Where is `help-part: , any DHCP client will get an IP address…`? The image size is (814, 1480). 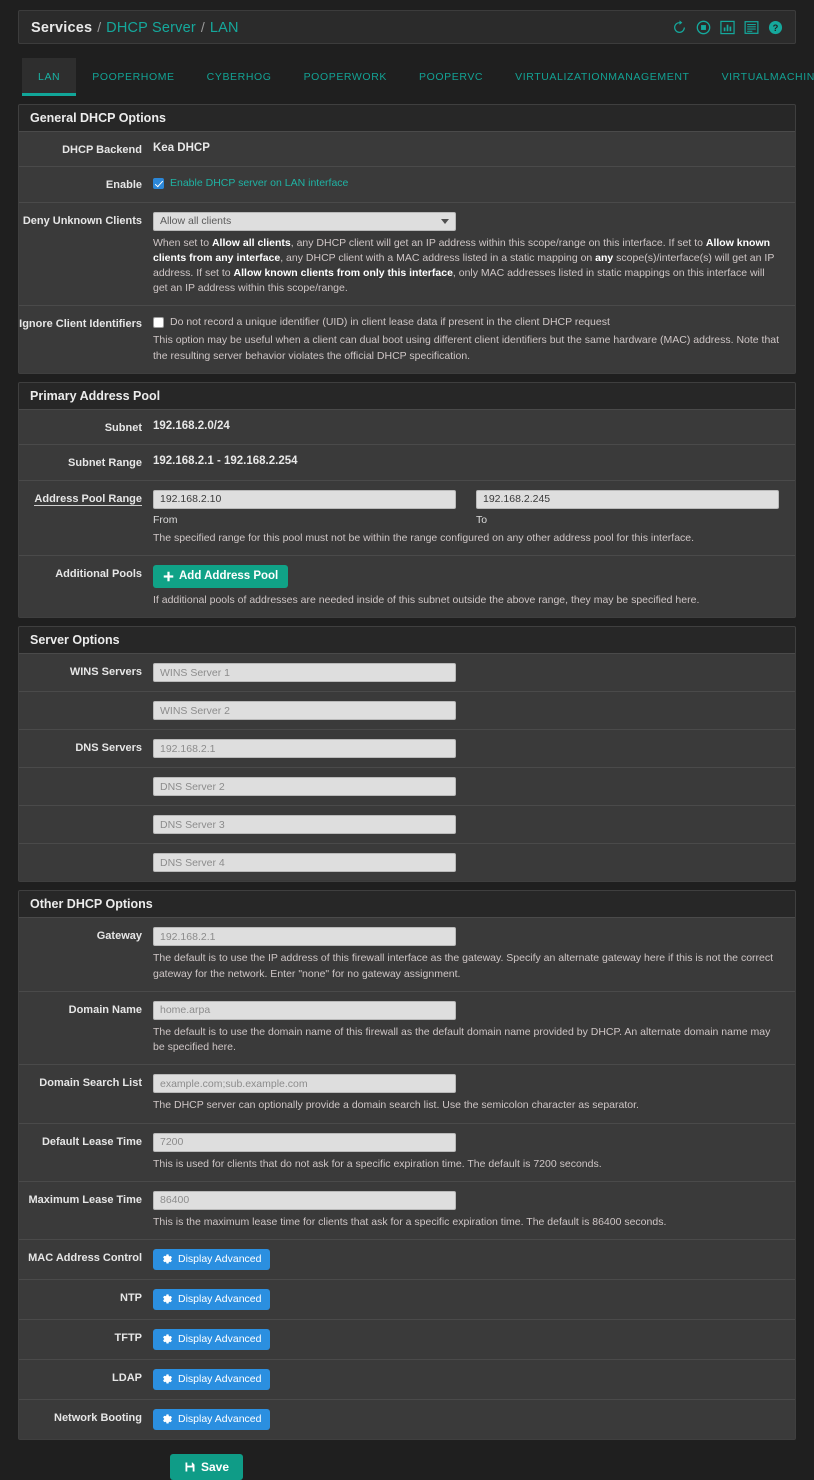
help-part: , any DHCP client will get an IP address… is located at coordinates (498, 242).